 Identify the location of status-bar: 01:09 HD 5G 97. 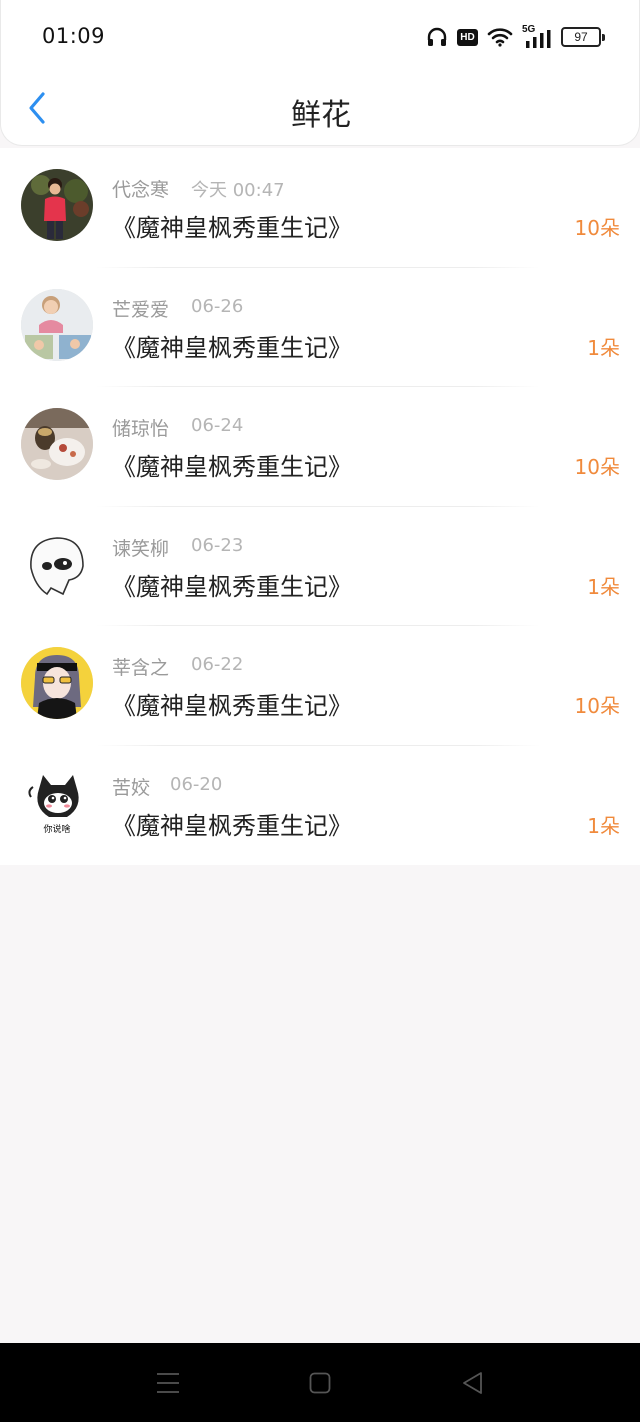
(320, 36).